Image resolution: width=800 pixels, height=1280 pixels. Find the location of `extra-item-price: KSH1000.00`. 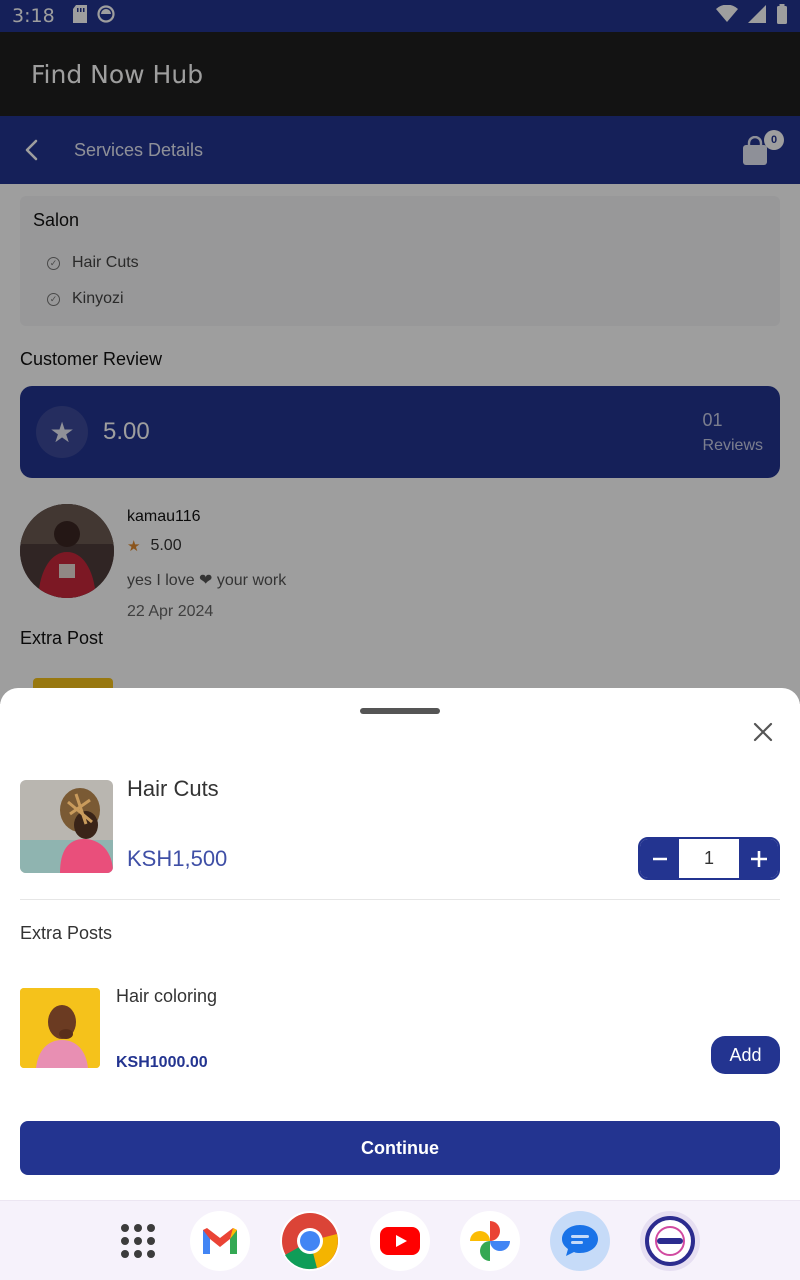

extra-item-price: KSH1000.00 is located at coordinates (162, 1062).